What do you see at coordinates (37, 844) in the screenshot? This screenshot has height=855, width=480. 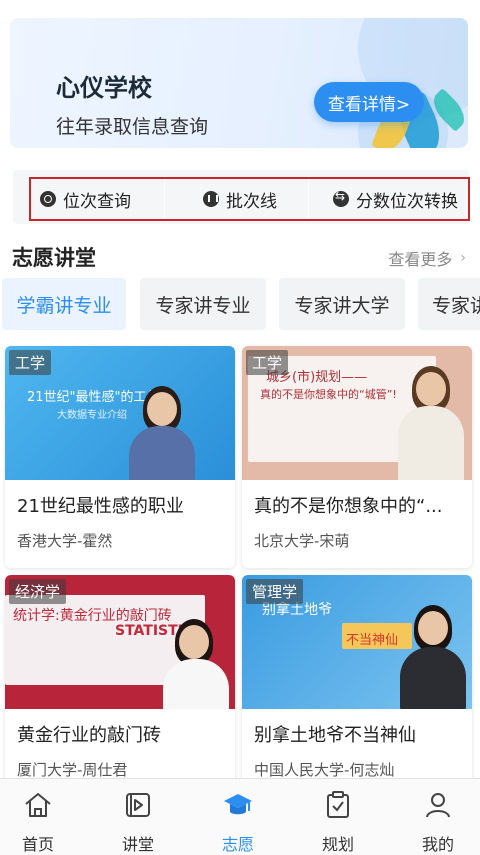 I see `nav-label: 首页` at bounding box center [37, 844].